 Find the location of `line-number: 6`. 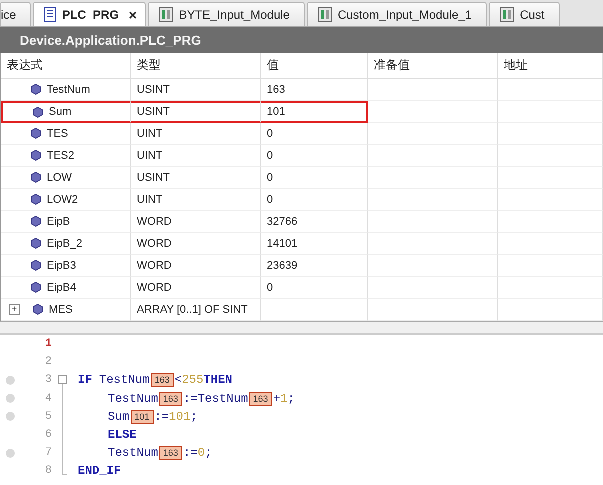

line-number: 6 is located at coordinates (48, 435).